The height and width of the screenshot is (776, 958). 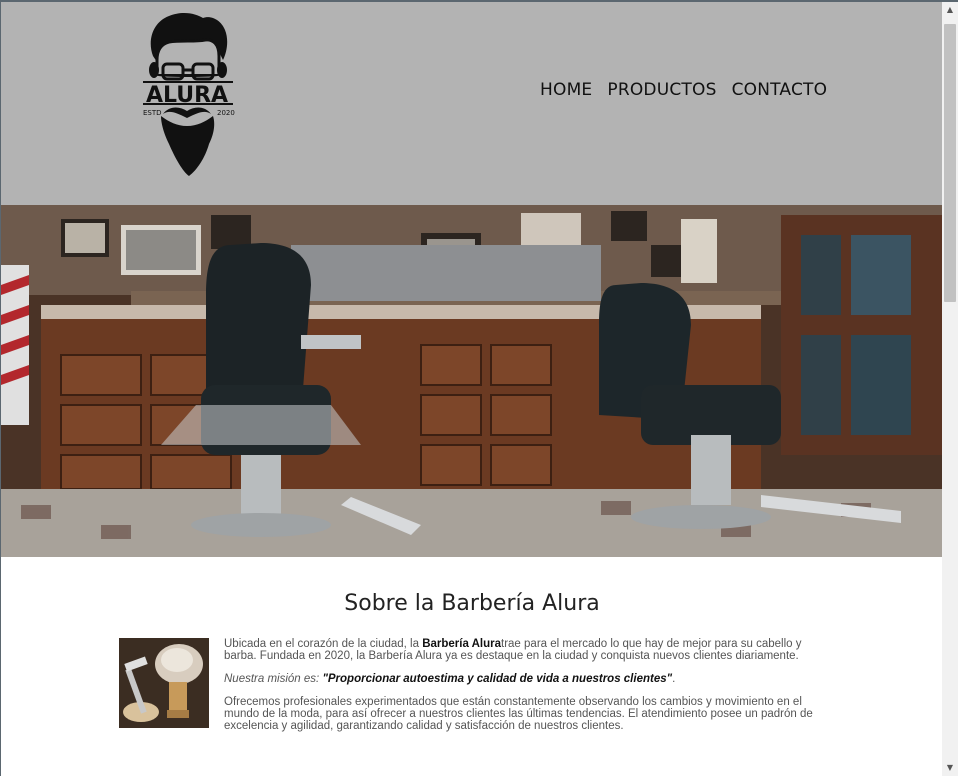 I want to click on logo-estd-year: 2020, so click(x=226, y=113).